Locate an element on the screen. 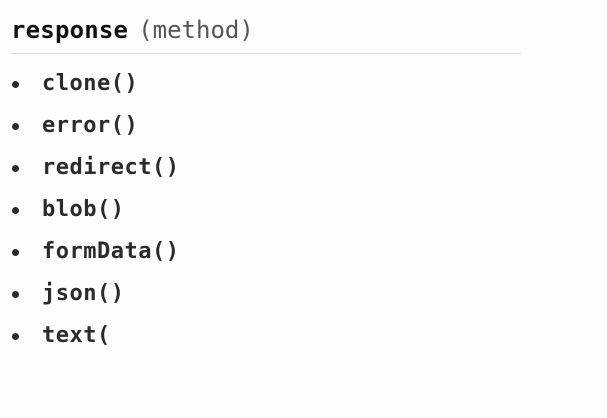 The width and height of the screenshot is (607, 418). method-label: blob() is located at coordinates (83, 209).